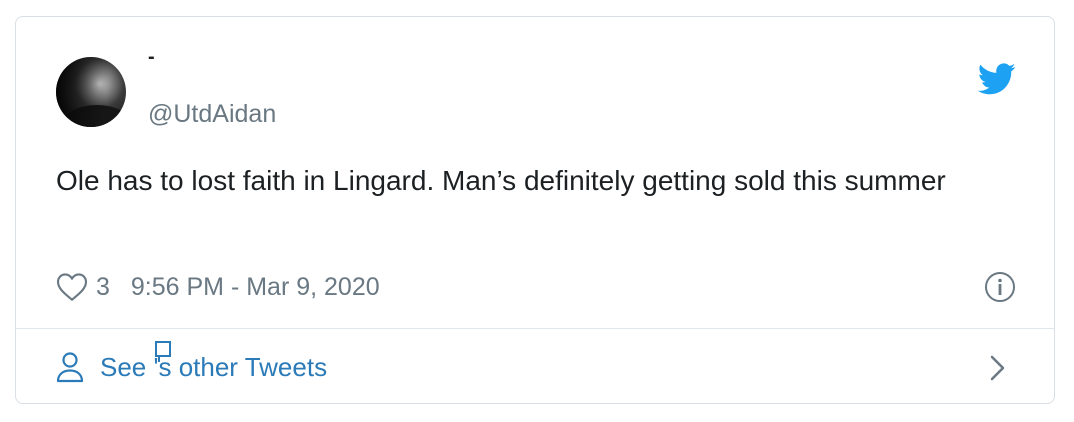 The width and height of the screenshot is (1074, 422). What do you see at coordinates (72, 287) in the screenshot?
I see `heart-icon` at bounding box center [72, 287].